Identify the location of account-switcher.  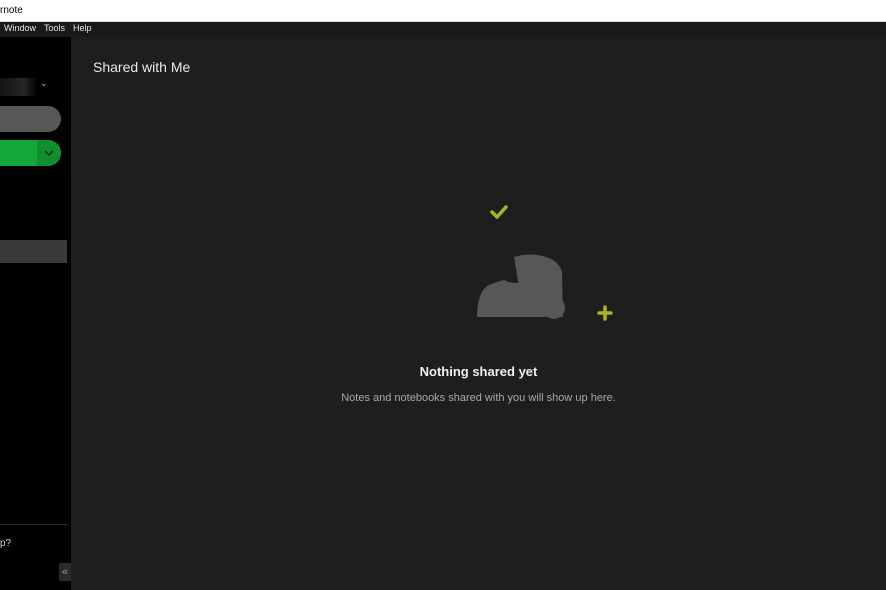
(19, 87).